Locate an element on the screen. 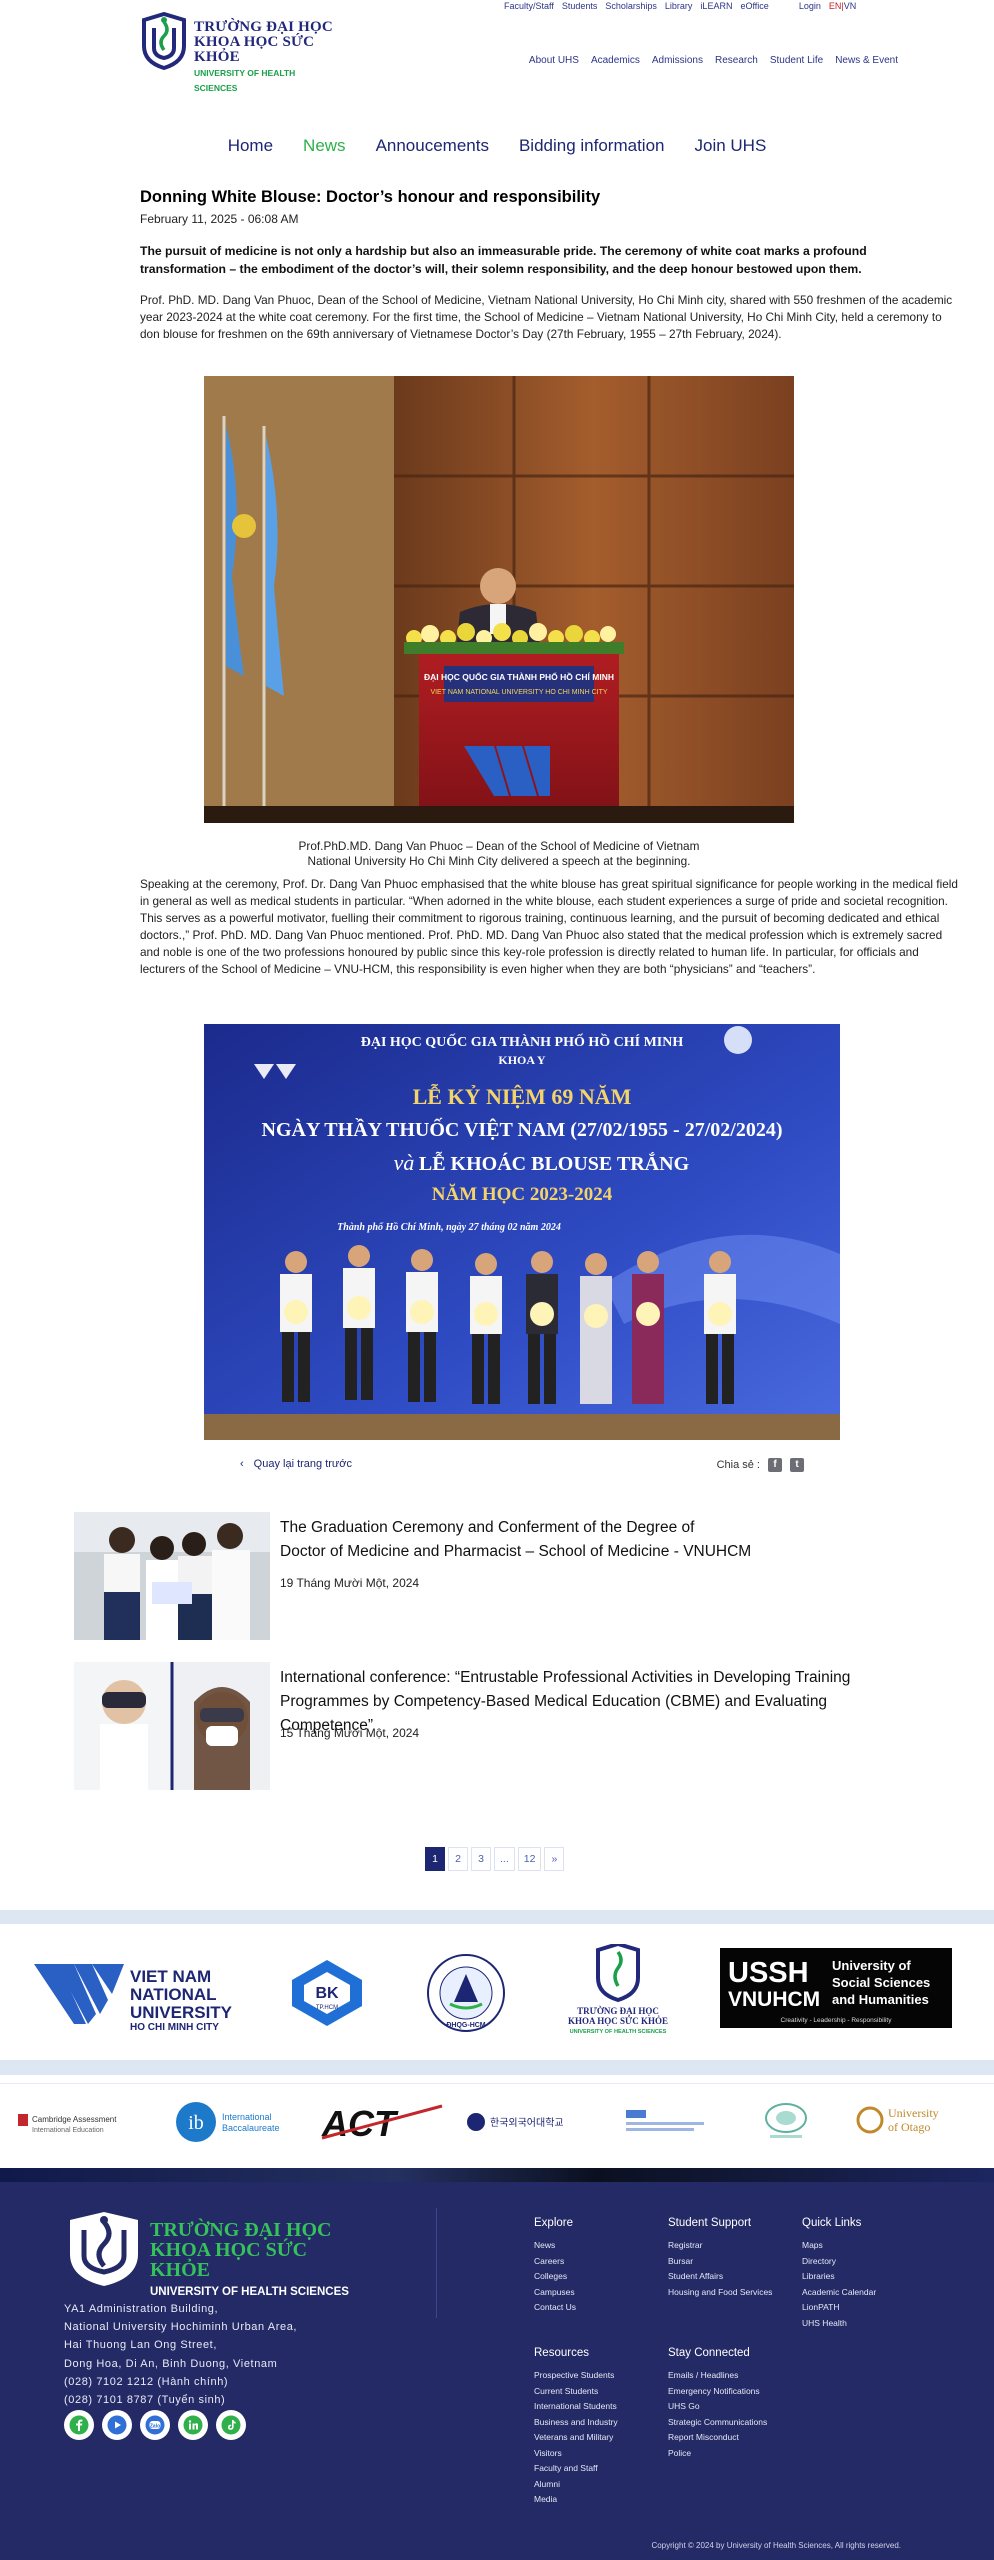 The width and height of the screenshot is (994, 2560). nav-student-life: Student Life is located at coordinates (796, 60).